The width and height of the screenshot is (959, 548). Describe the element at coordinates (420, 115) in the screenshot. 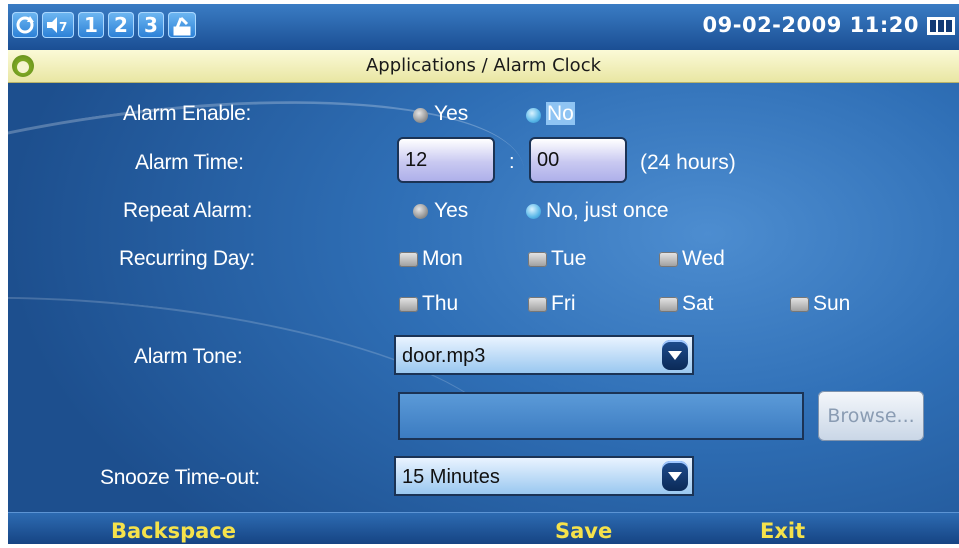

I see `alarm-enable-yes-radio` at that location.